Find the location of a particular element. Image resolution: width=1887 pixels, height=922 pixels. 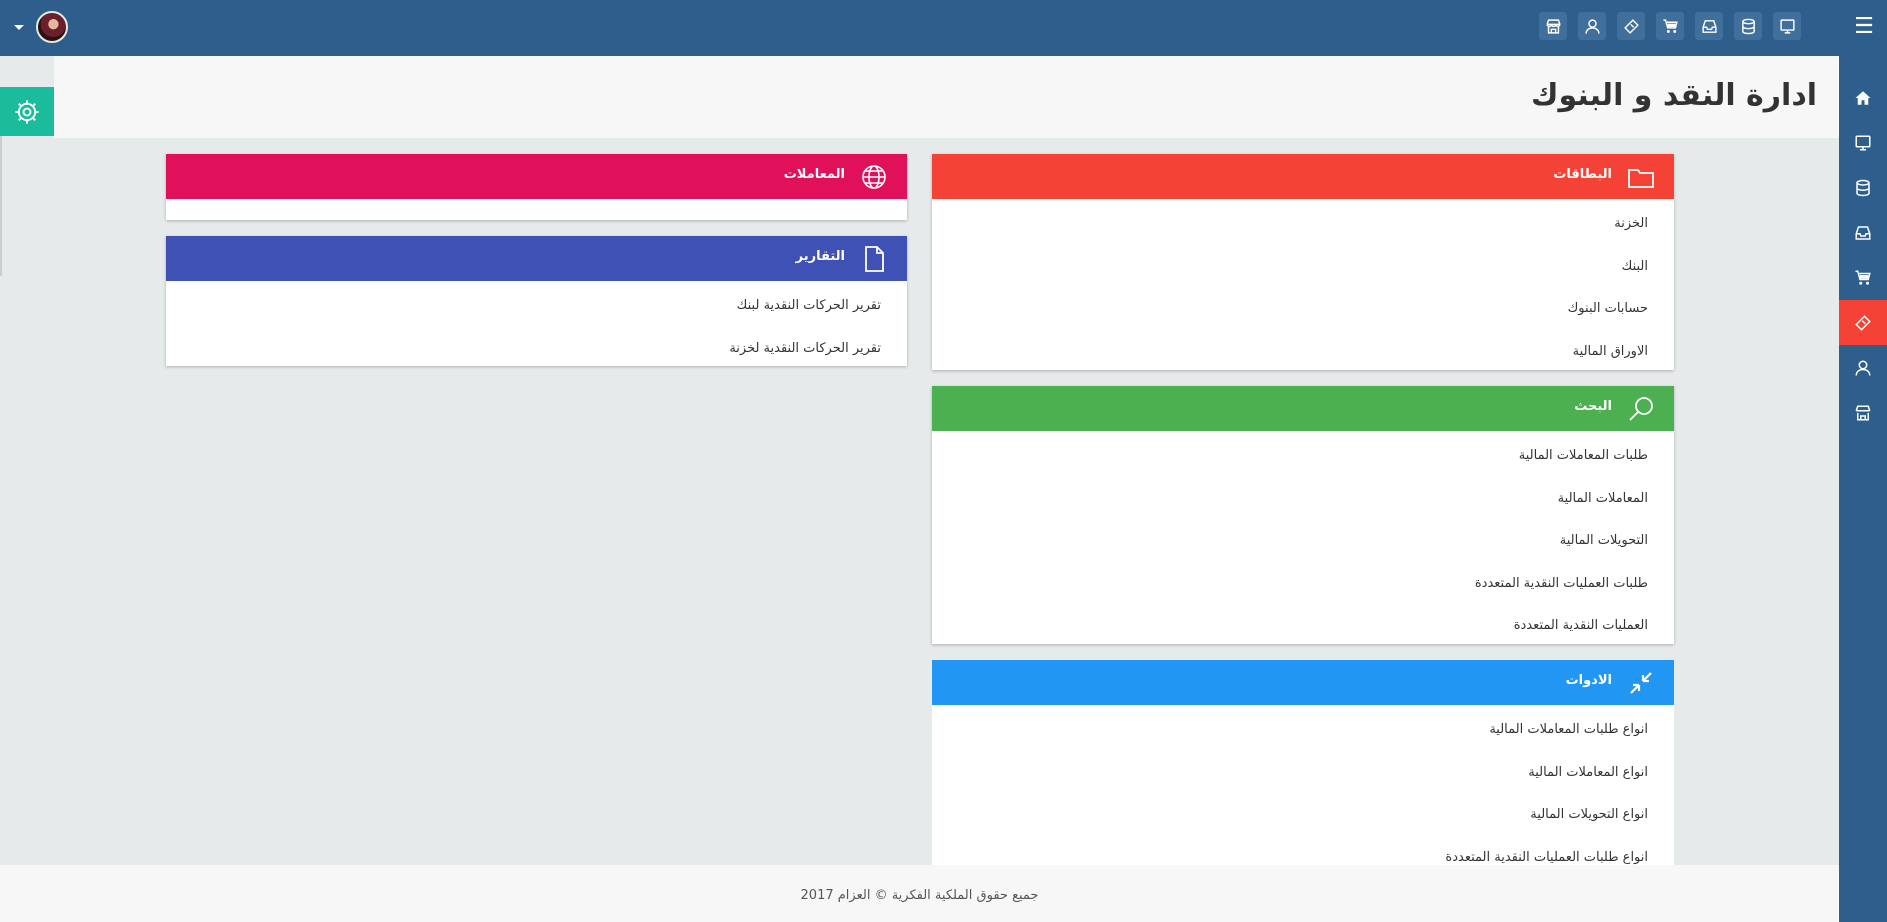

compress-icon is located at coordinates (1641, 683).